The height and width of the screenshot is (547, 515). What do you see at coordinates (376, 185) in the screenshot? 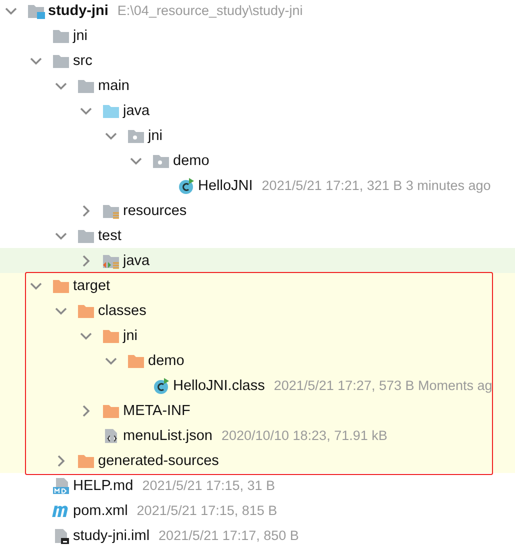
I see `file-details: 2021/5/21 17:21, 321 B 3 minutes ago` at bounding box center [376, 185].